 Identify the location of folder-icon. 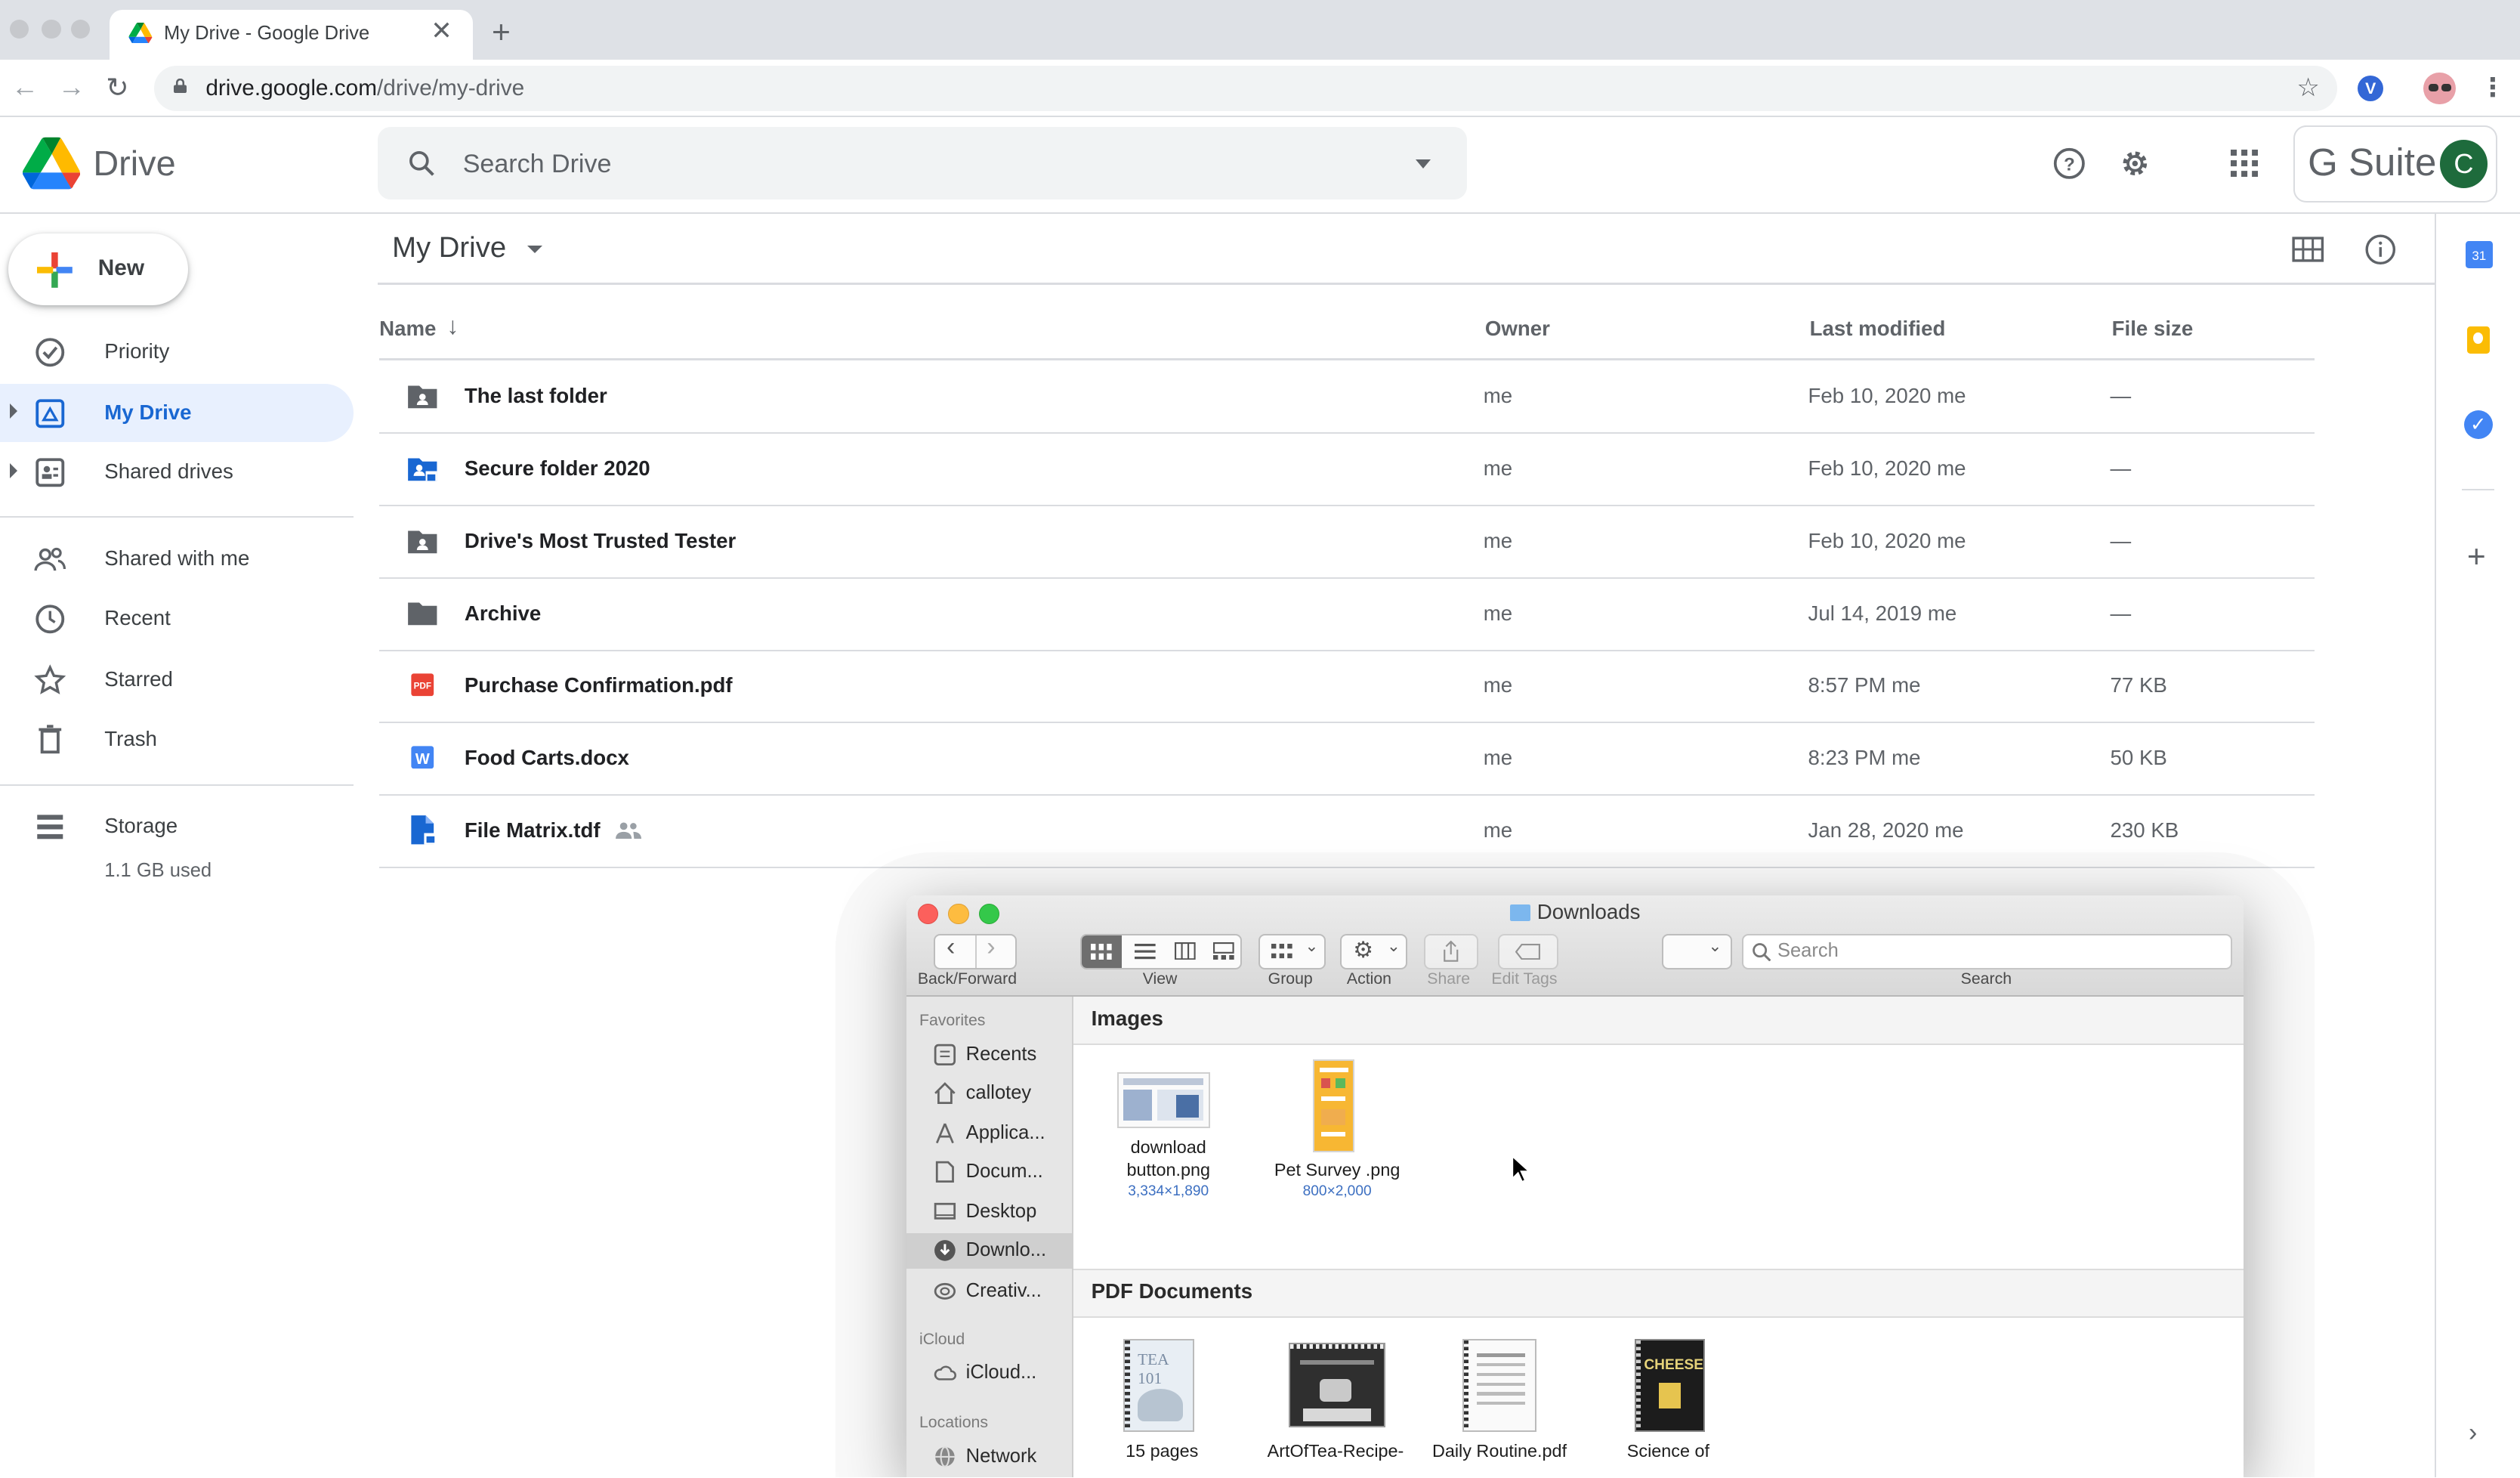
(422, 614).